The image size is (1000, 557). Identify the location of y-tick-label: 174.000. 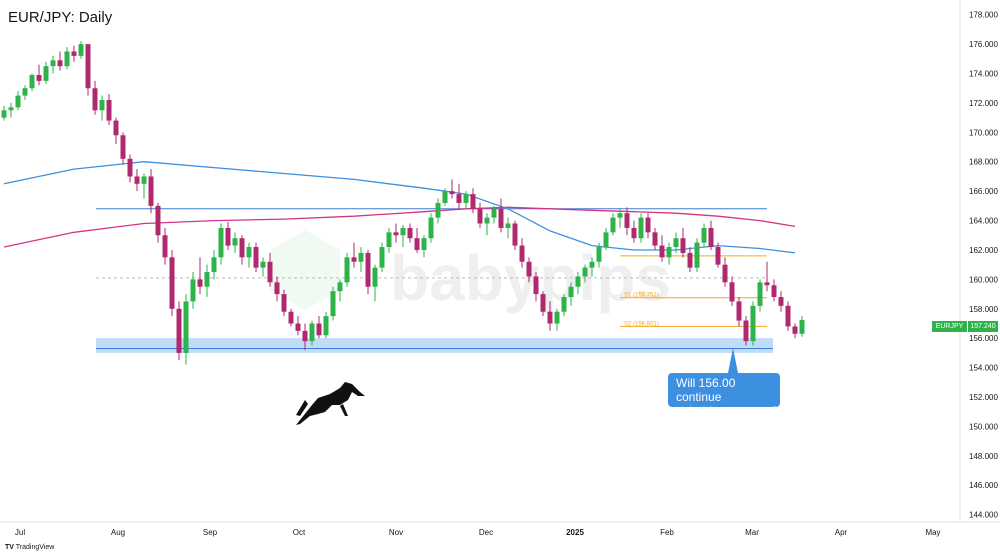
(983, 74).